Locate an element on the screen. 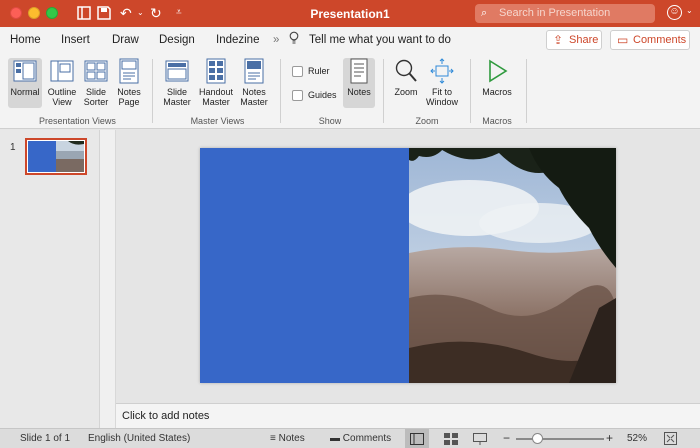 This screenshot has width=700, height=448. guides-checkbox-box is located at coordinates (297, 96).